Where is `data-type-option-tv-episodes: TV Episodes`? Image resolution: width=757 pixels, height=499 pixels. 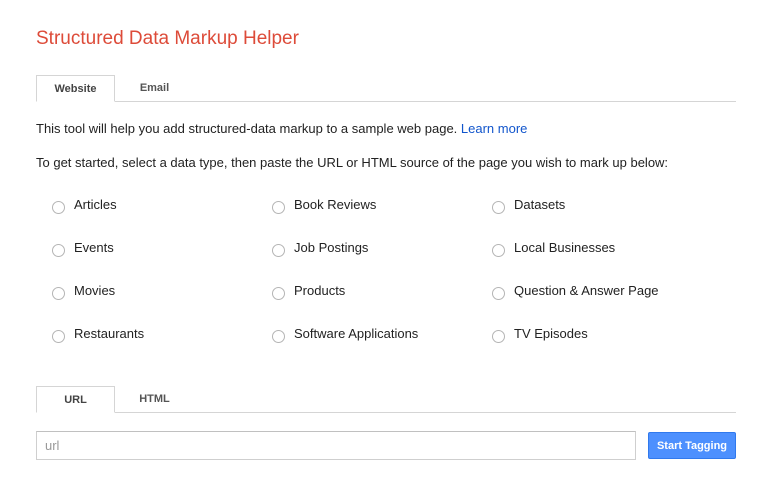
data-type-option-tv-episodes: TV Episodes is located at coordinates (602, 346).